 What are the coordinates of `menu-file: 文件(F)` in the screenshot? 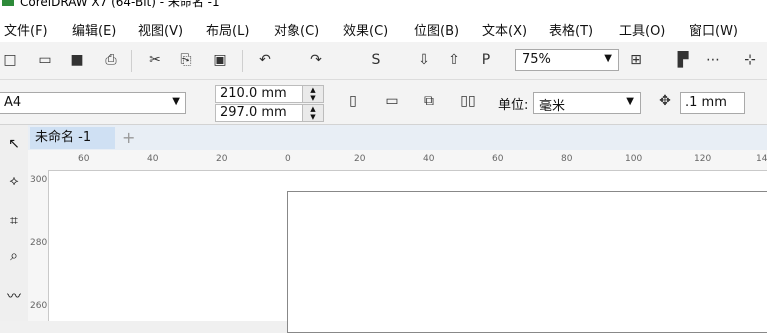 It's located at (26, 29).